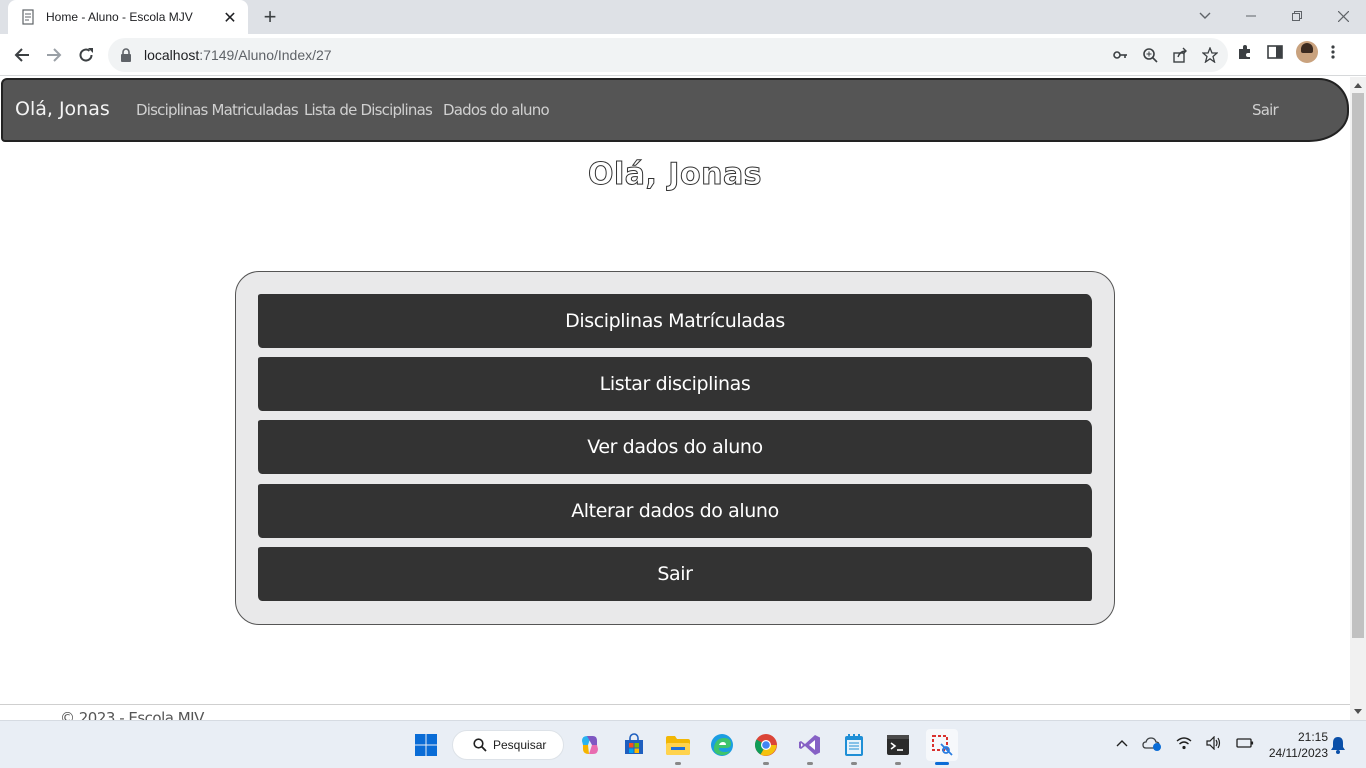 The image size is (1366, 768). I want to click on clock-date: 24/11/2023, so click(1298, 753).